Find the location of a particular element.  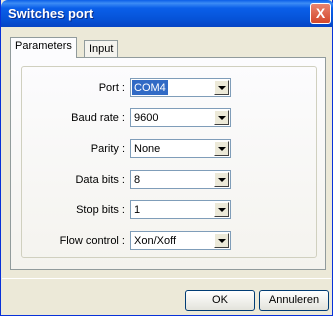

flow-control-label: Flow control : is located at coordinates (92, 241).